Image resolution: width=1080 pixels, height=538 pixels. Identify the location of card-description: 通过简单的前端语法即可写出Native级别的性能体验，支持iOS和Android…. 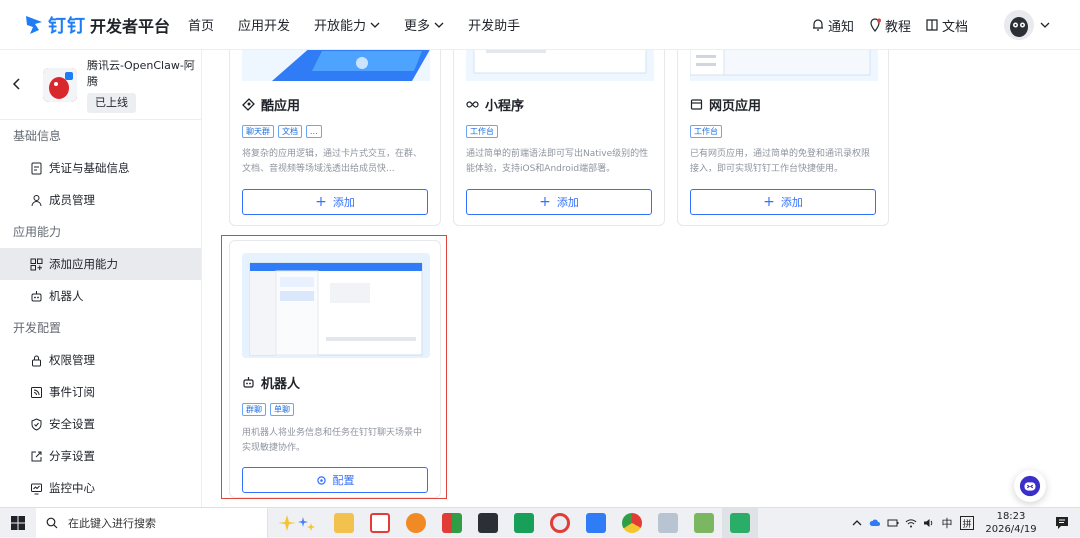
(557, 161).